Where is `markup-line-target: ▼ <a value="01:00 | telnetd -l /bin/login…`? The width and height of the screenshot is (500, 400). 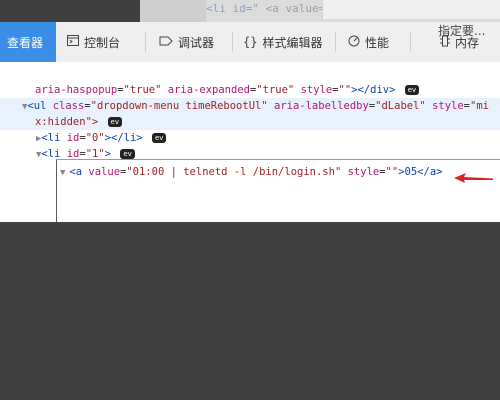
markup-line-target: ▼ <a value="01:00 | telnetd -l /bin/login… is located at coordinates (251, 172).